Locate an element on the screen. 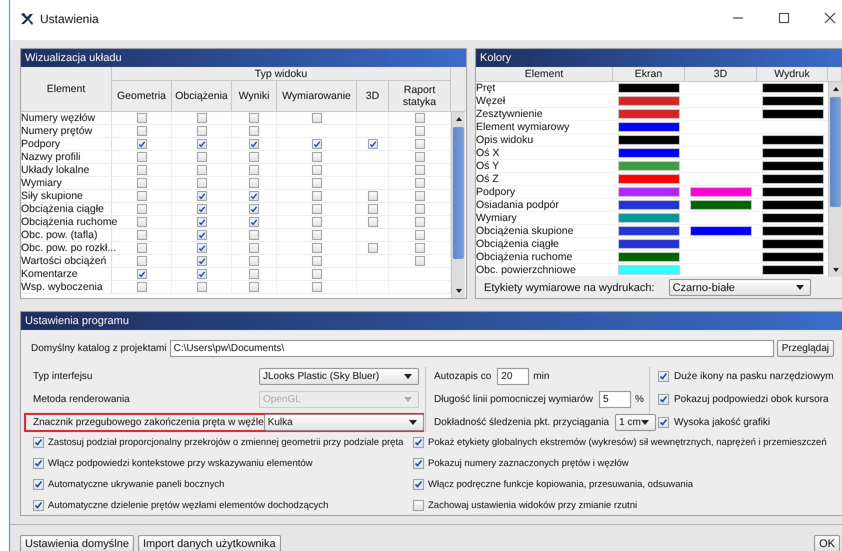 The image size is (842, 551). browse-button: Przeglądaj is located at coordinates (805, 348).